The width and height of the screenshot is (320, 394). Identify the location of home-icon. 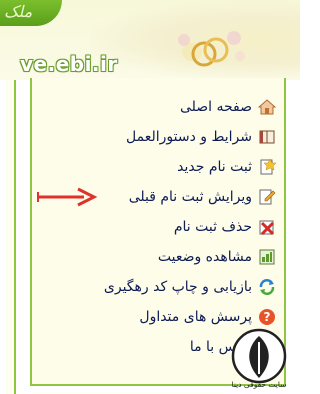
(267, 106).